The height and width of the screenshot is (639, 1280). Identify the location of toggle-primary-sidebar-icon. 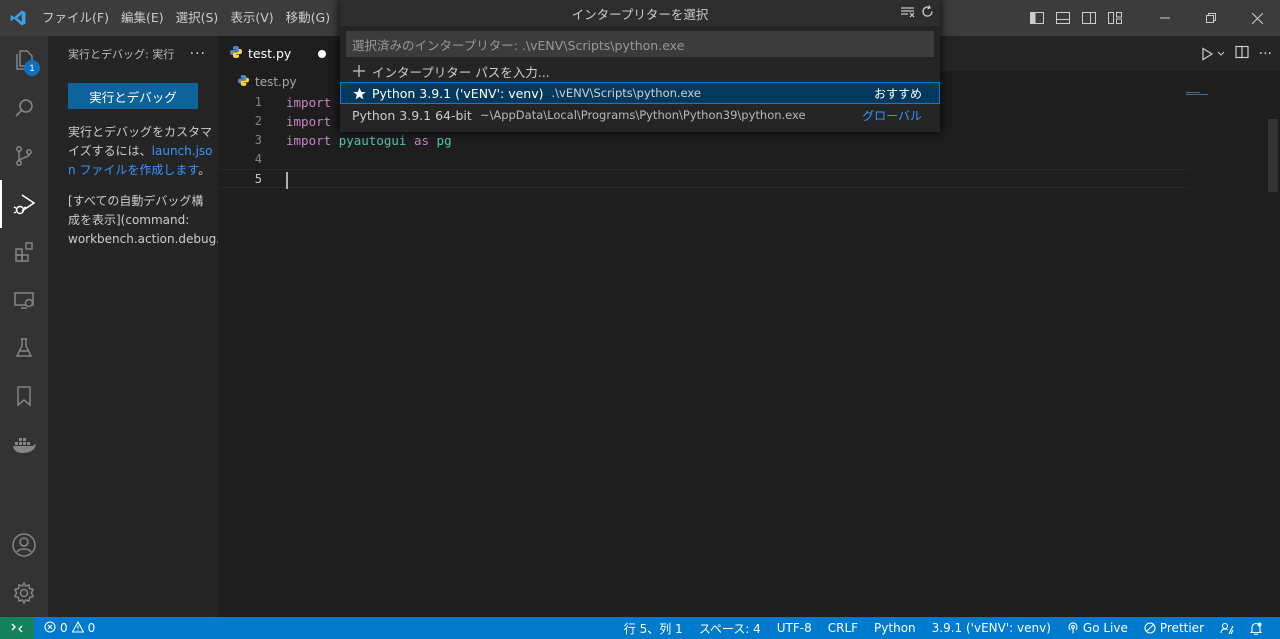
(1037, 18).